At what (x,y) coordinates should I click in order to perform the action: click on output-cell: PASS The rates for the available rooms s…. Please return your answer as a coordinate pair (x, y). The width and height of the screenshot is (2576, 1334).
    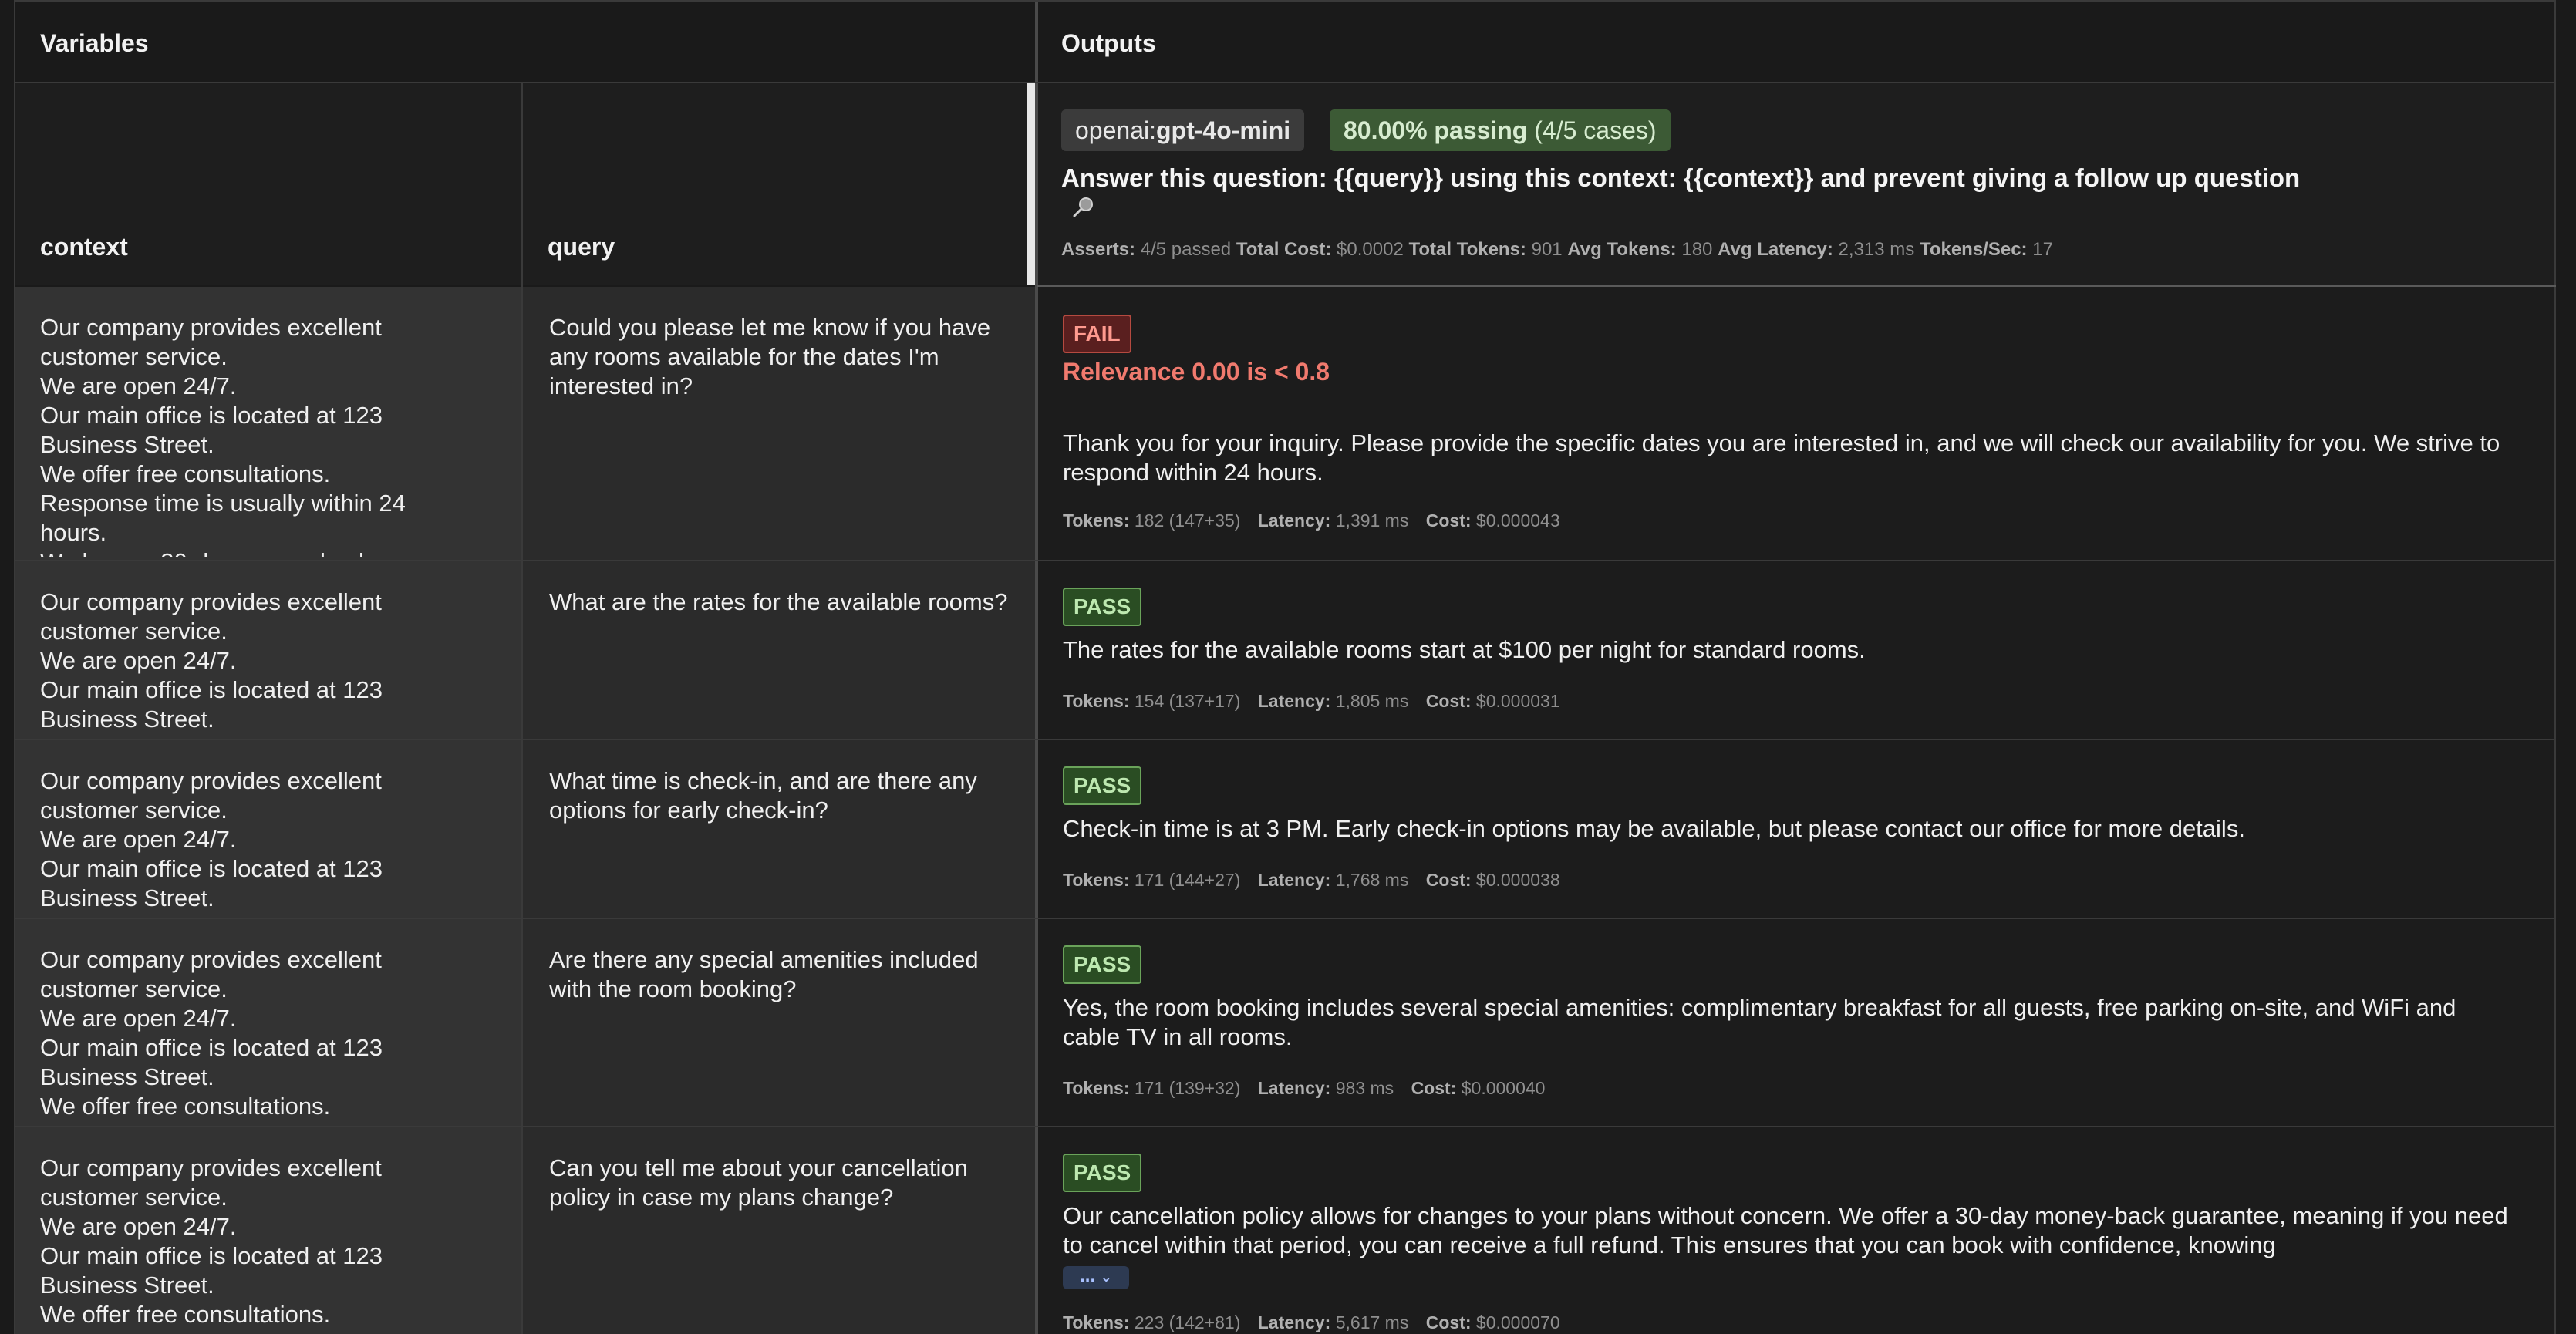
    Looking at the image, I should click on (1796, 650).